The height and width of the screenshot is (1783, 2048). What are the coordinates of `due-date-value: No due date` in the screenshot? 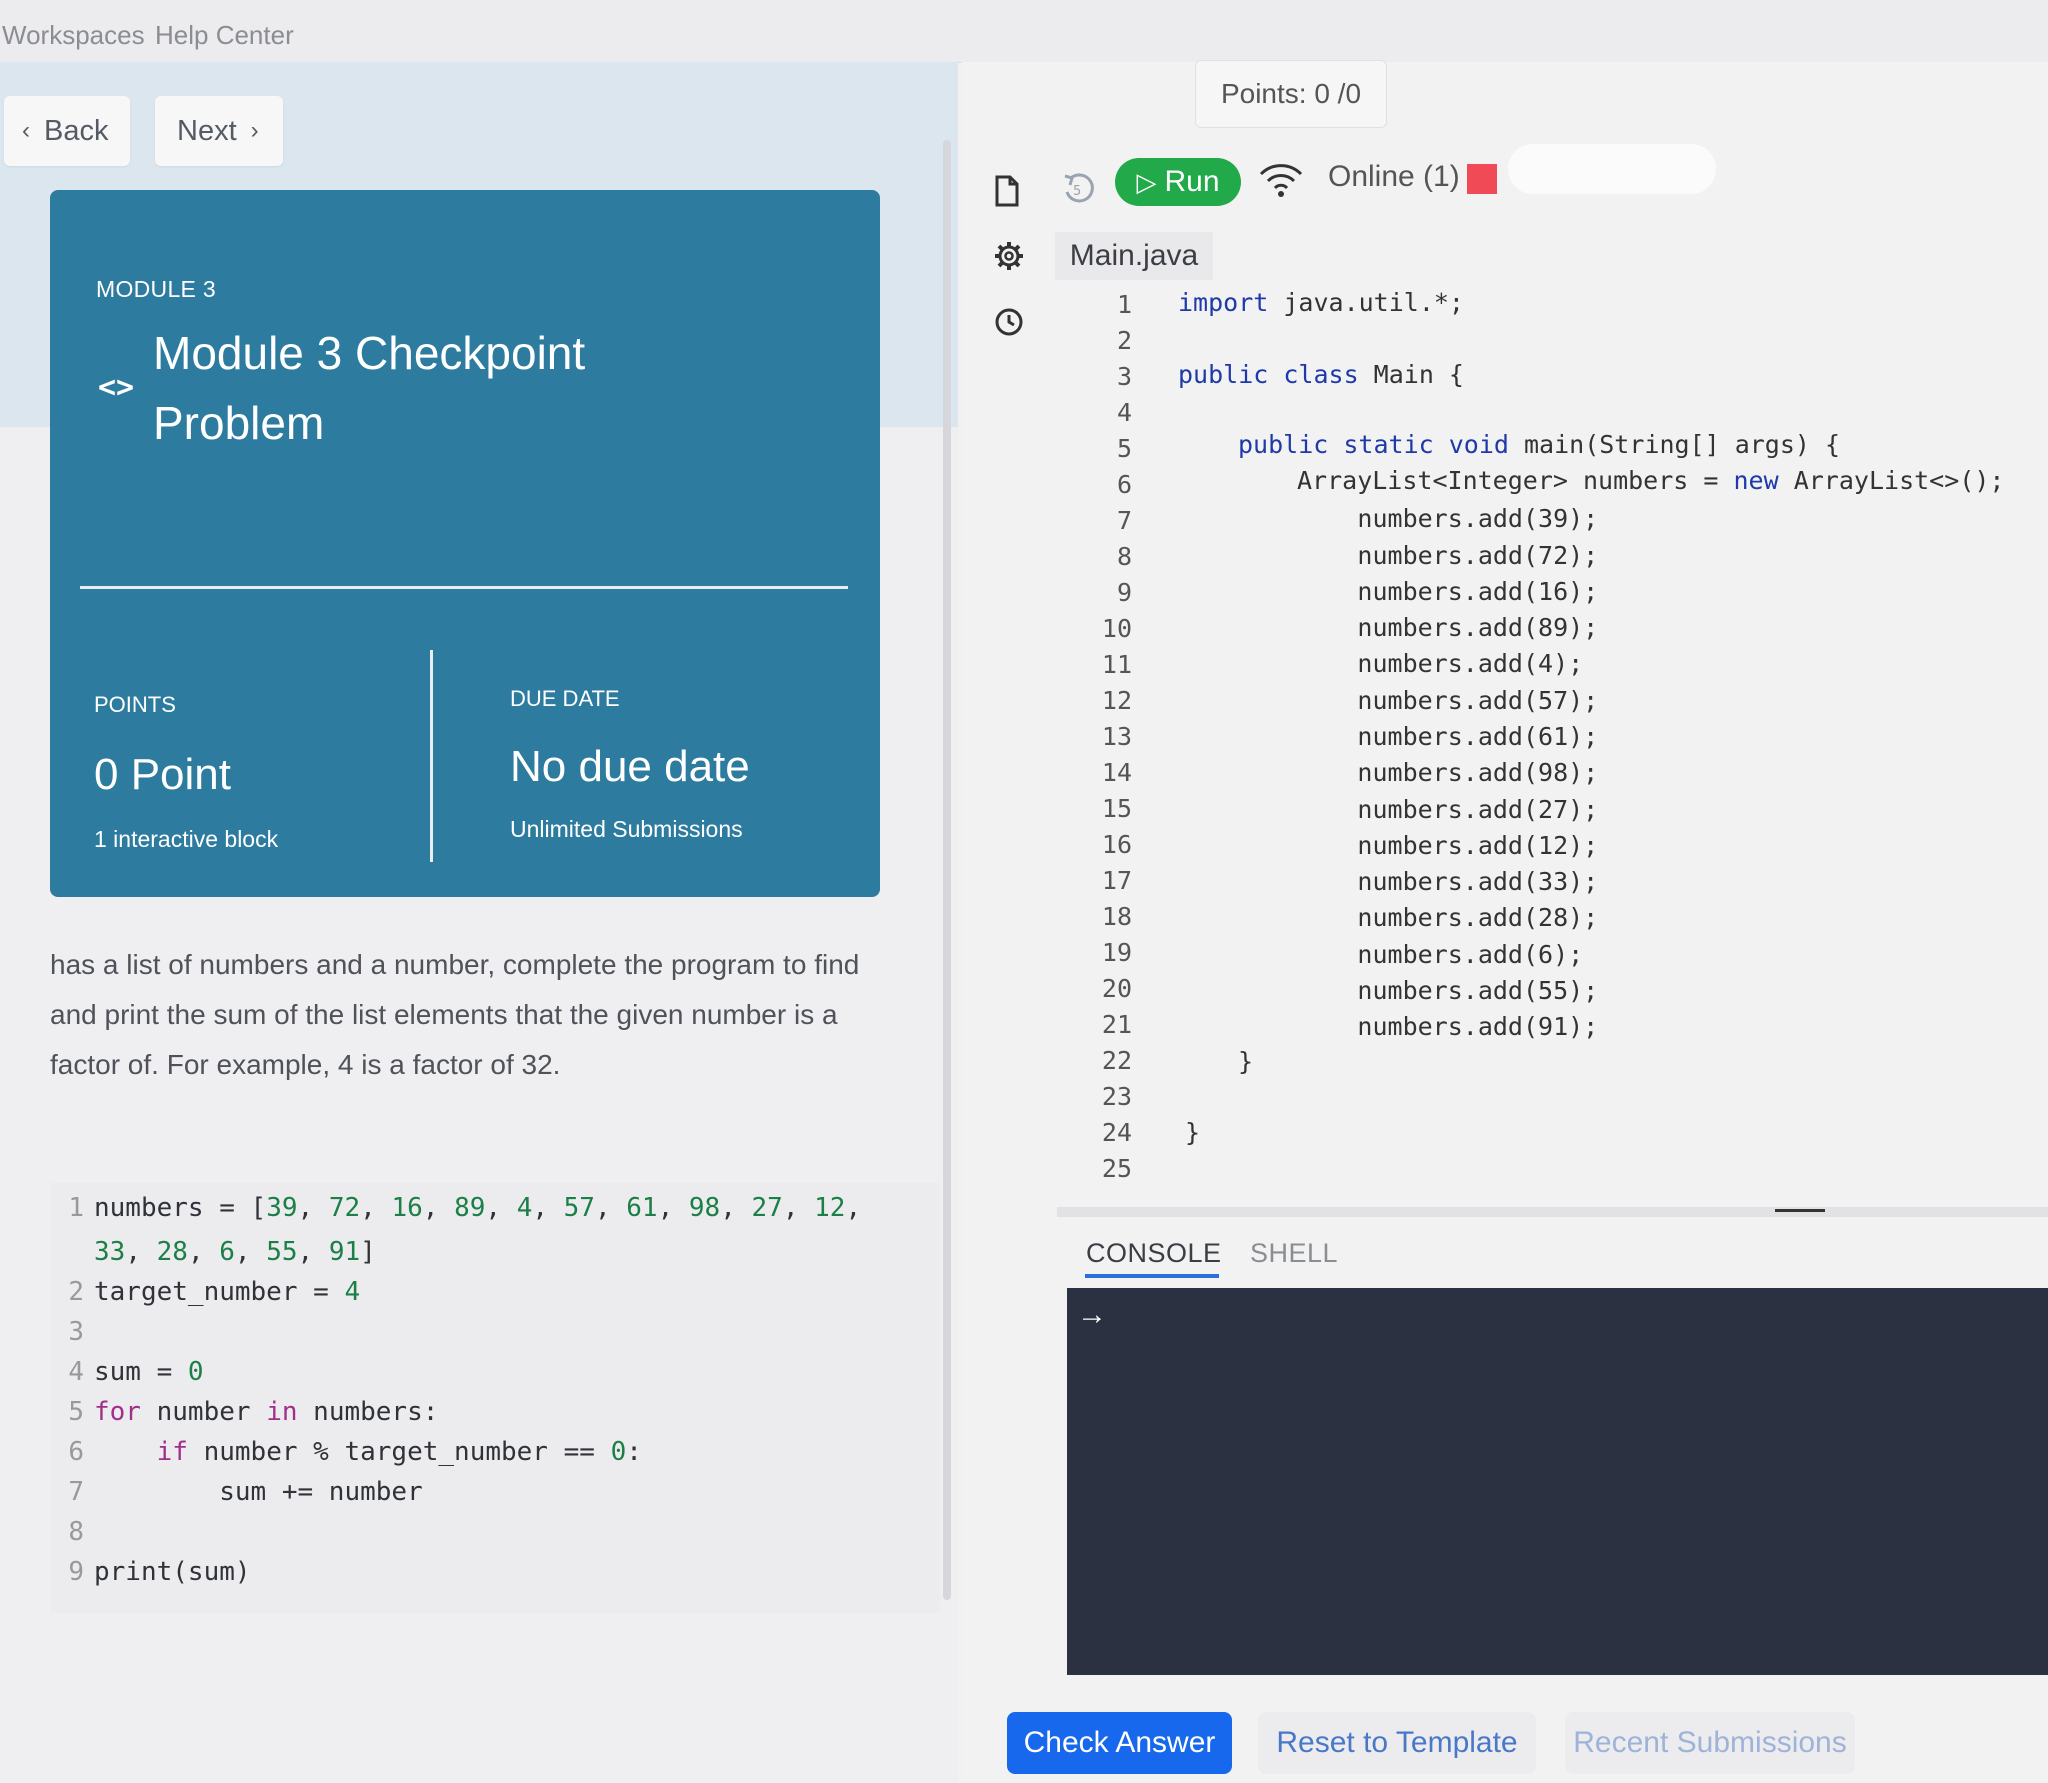 It's located at (630, 766).